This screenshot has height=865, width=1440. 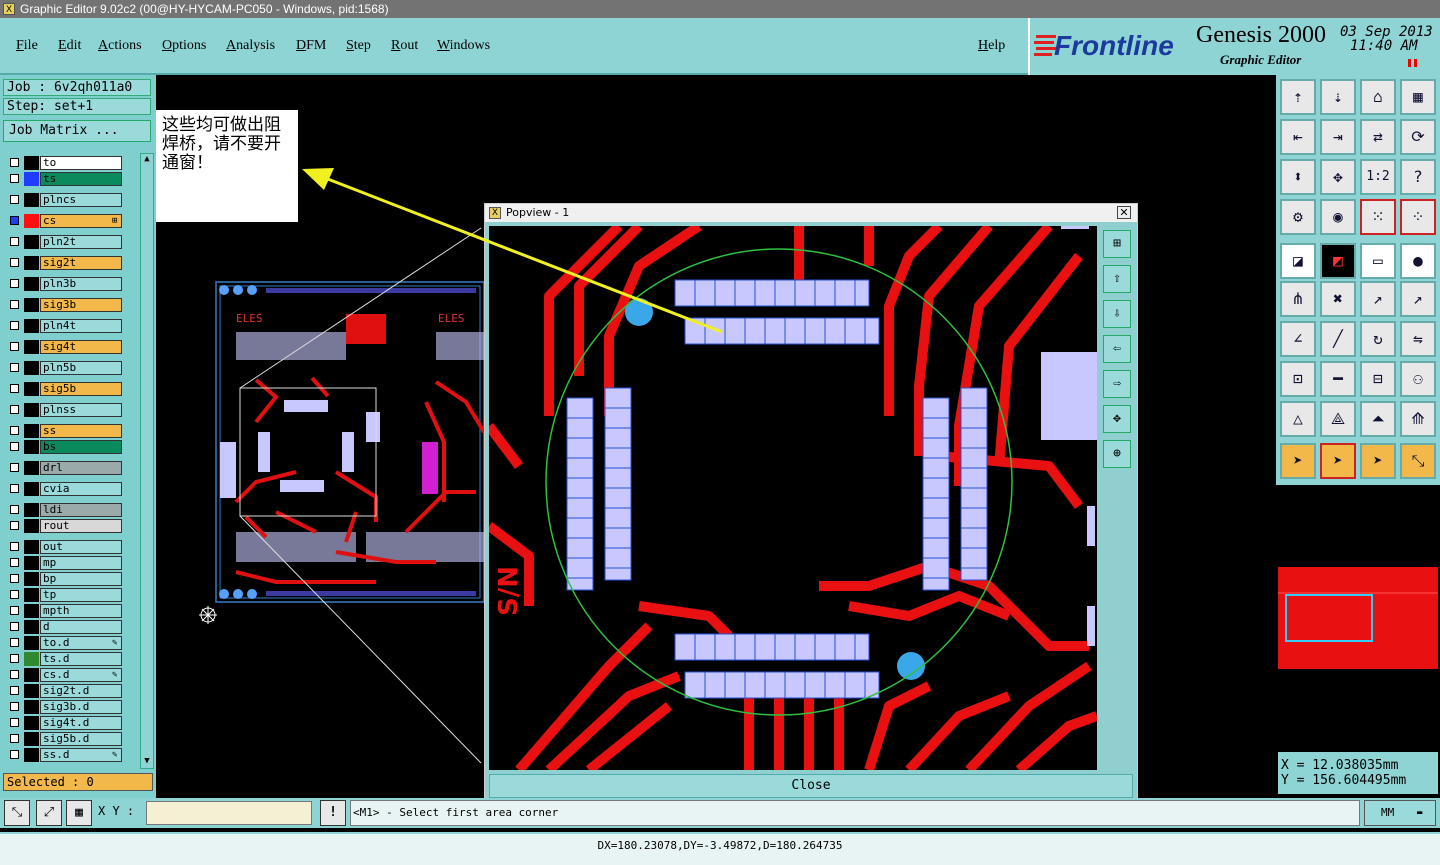 What do you see at coordinates (1418, 419) in the screenshot?
I see `triangle-d-icon: ⟰` at bounding box center [1418, 419].